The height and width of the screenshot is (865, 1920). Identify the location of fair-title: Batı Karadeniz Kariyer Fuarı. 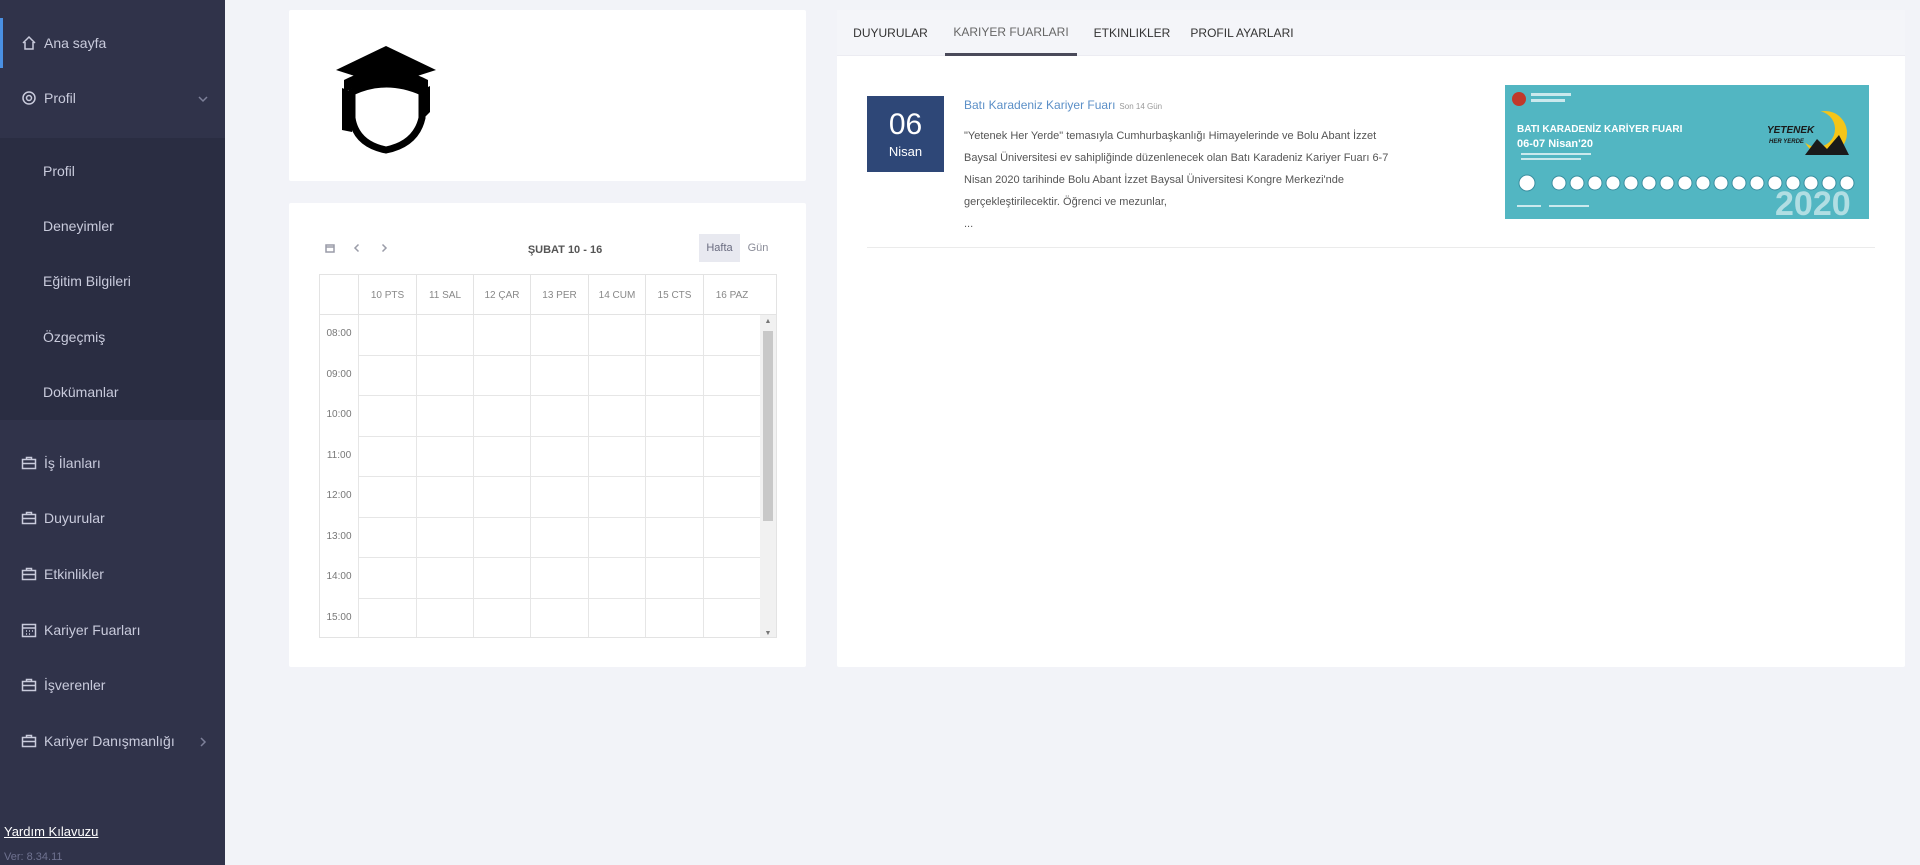
(1040, 105).